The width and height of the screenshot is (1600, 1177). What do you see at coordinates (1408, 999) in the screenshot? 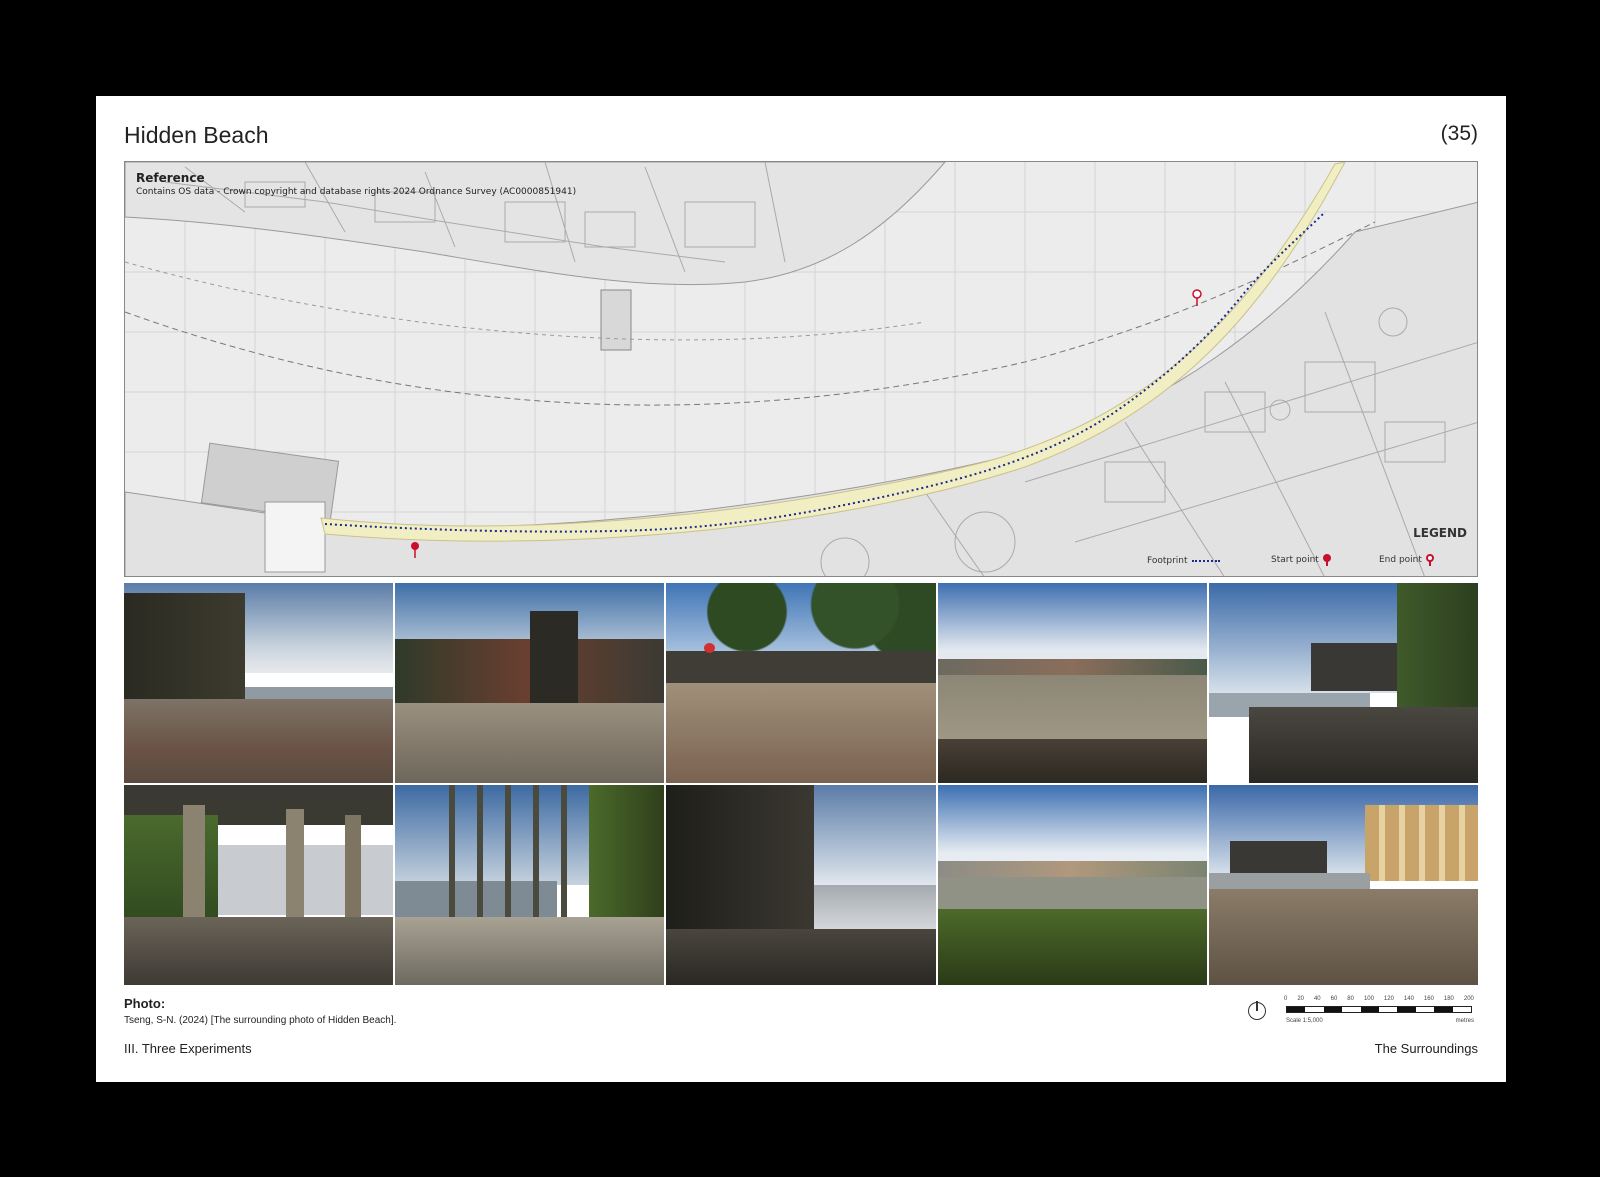
I see `scale-tick: 140` at bounding box center [1408, 999].